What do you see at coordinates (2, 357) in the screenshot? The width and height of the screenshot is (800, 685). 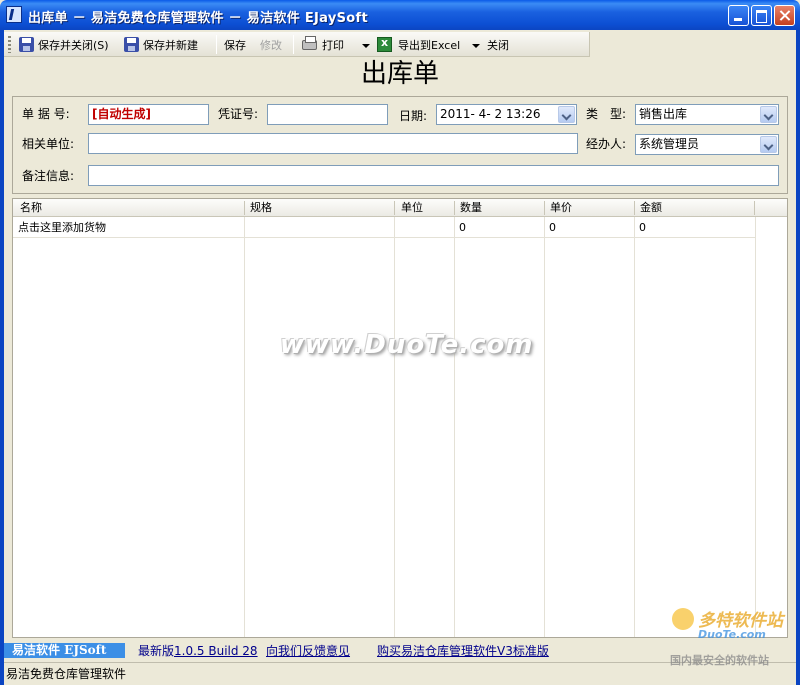 I see `window-frame-left` at bounding box center [2, 357].